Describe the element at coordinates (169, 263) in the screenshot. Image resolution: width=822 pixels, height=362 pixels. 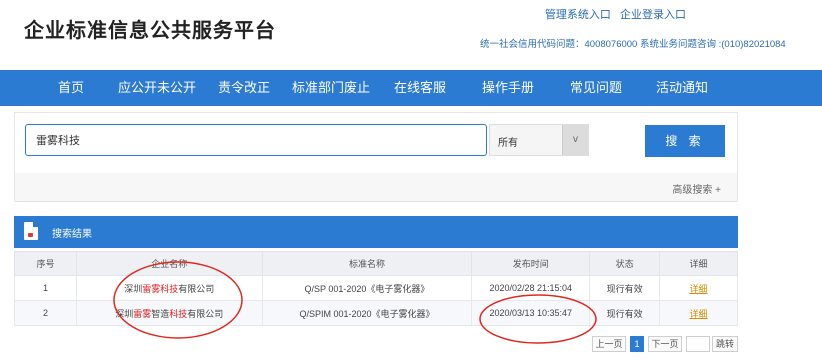
I see `column-header-company: 企业名称` at that location.